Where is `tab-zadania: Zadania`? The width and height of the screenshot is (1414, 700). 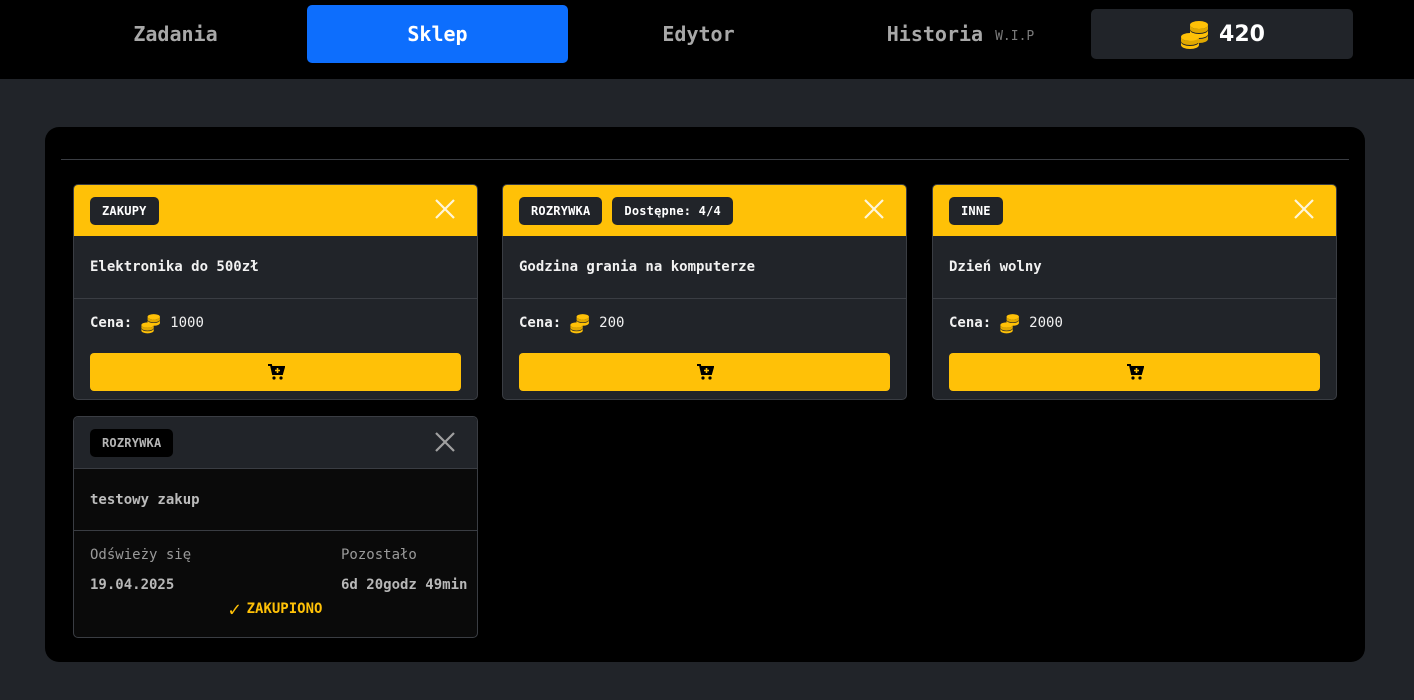
tab-zadania: Zadania is located at coordinates (175, 34).